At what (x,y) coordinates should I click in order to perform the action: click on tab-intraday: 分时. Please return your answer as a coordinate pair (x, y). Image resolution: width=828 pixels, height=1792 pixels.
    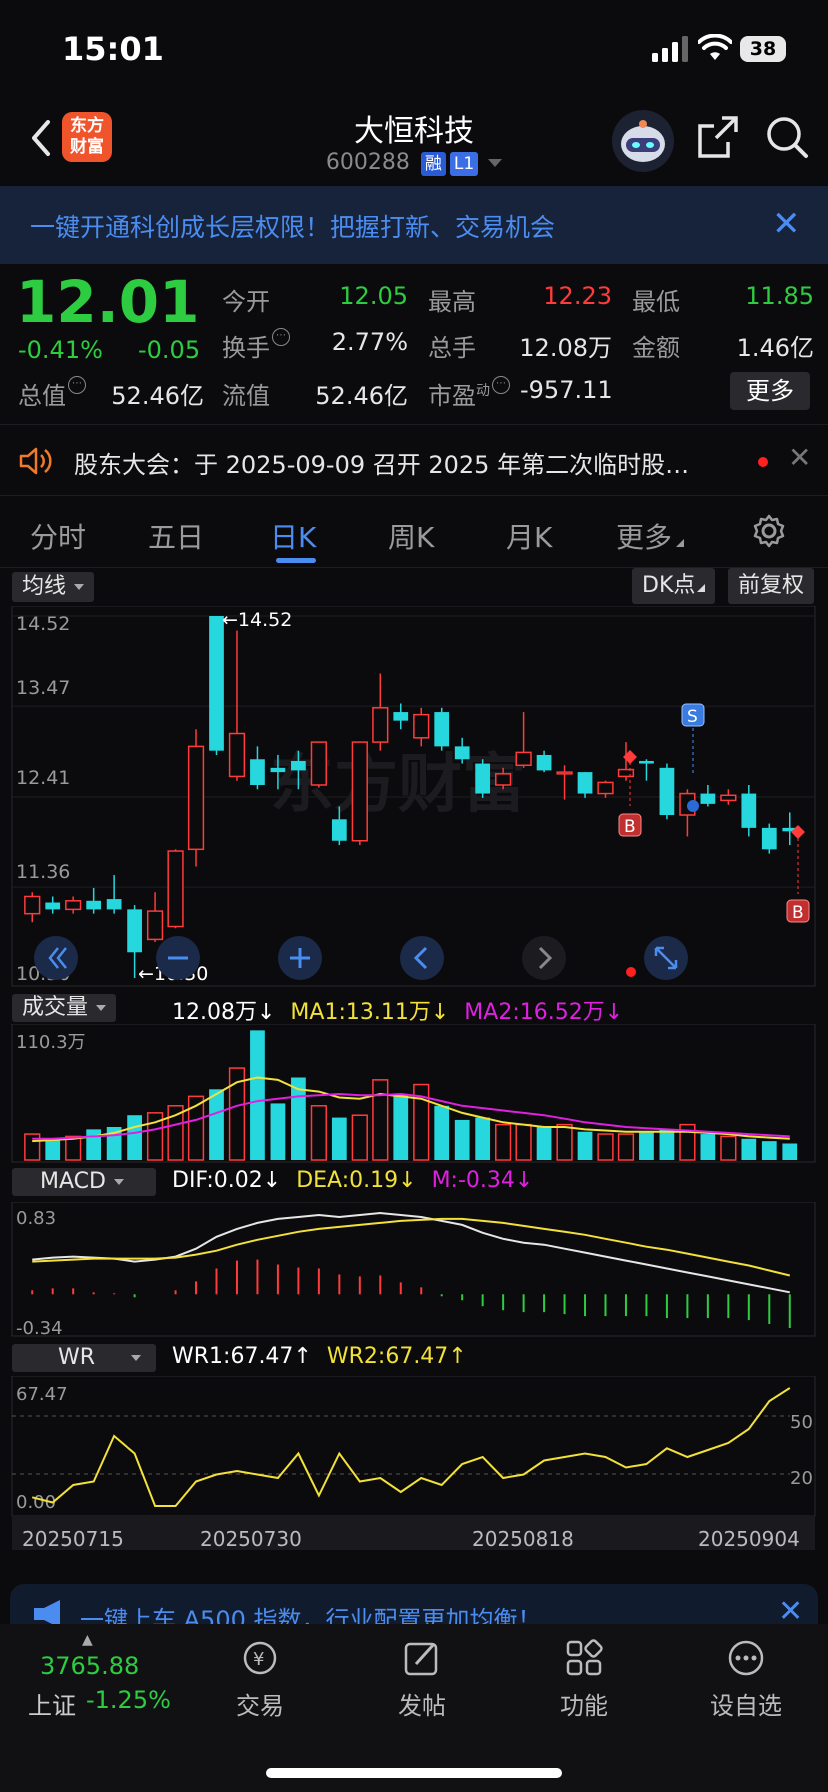
    Looking at the image, I should click on (58, 536).